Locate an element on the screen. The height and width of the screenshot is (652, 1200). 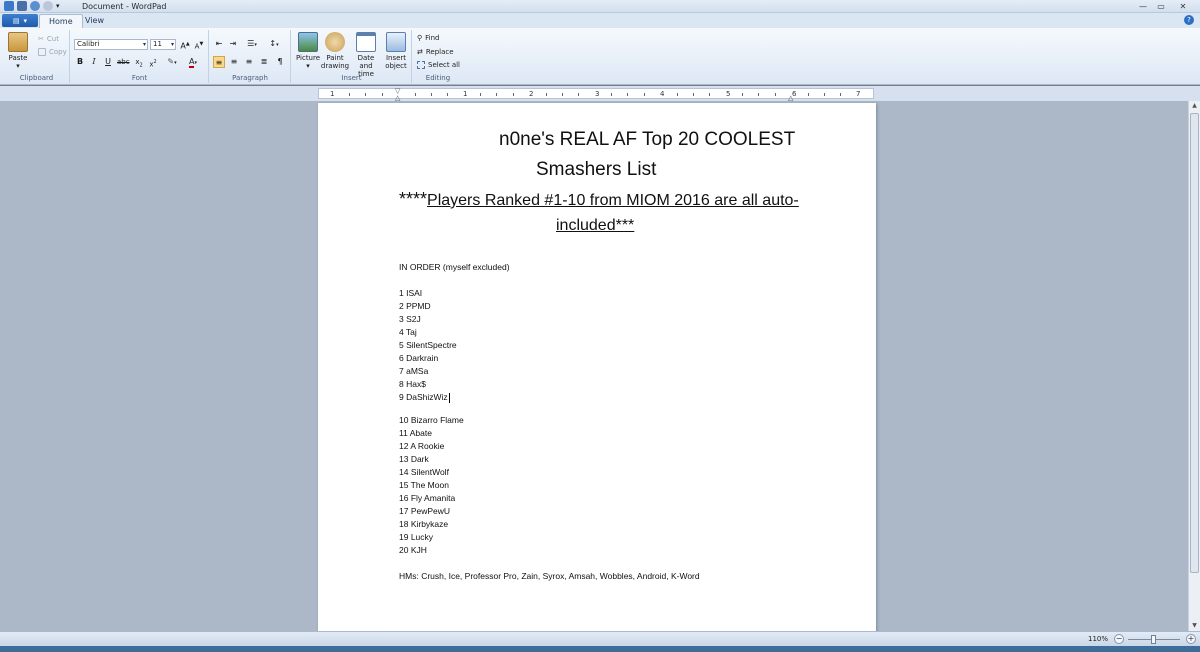
clipboard-group-label: Clipboard is located at coordinates (36, 78).